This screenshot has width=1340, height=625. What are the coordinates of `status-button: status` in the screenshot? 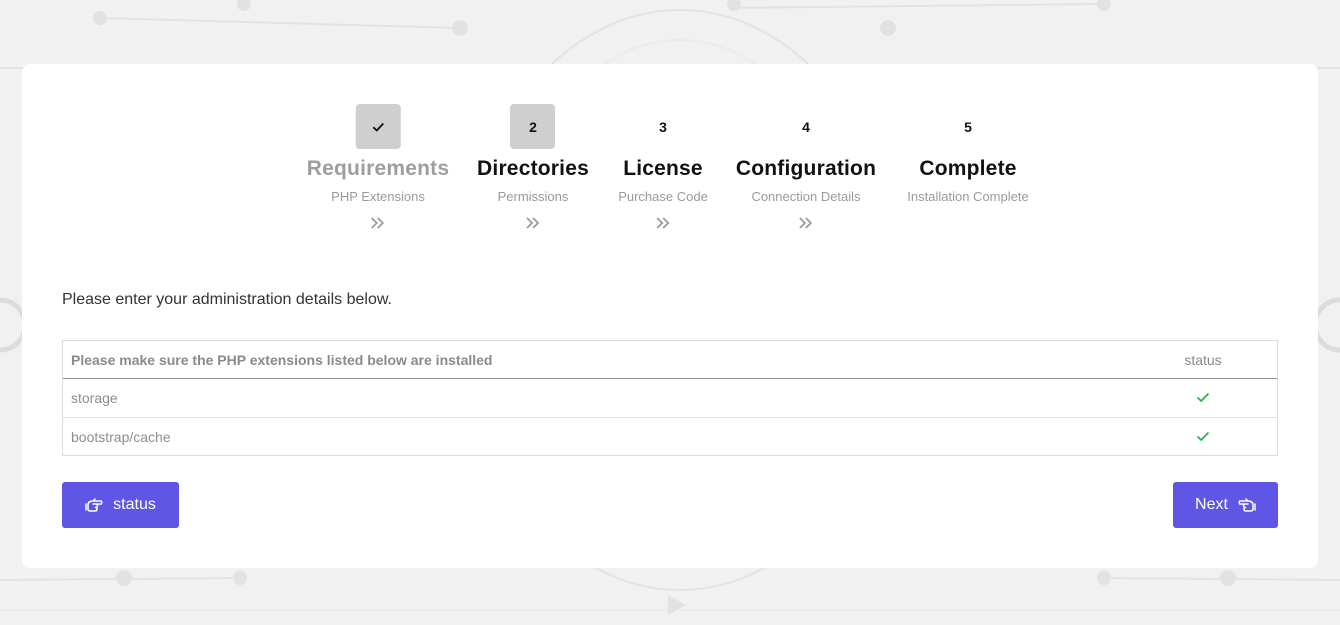 It's located at (120, 505).